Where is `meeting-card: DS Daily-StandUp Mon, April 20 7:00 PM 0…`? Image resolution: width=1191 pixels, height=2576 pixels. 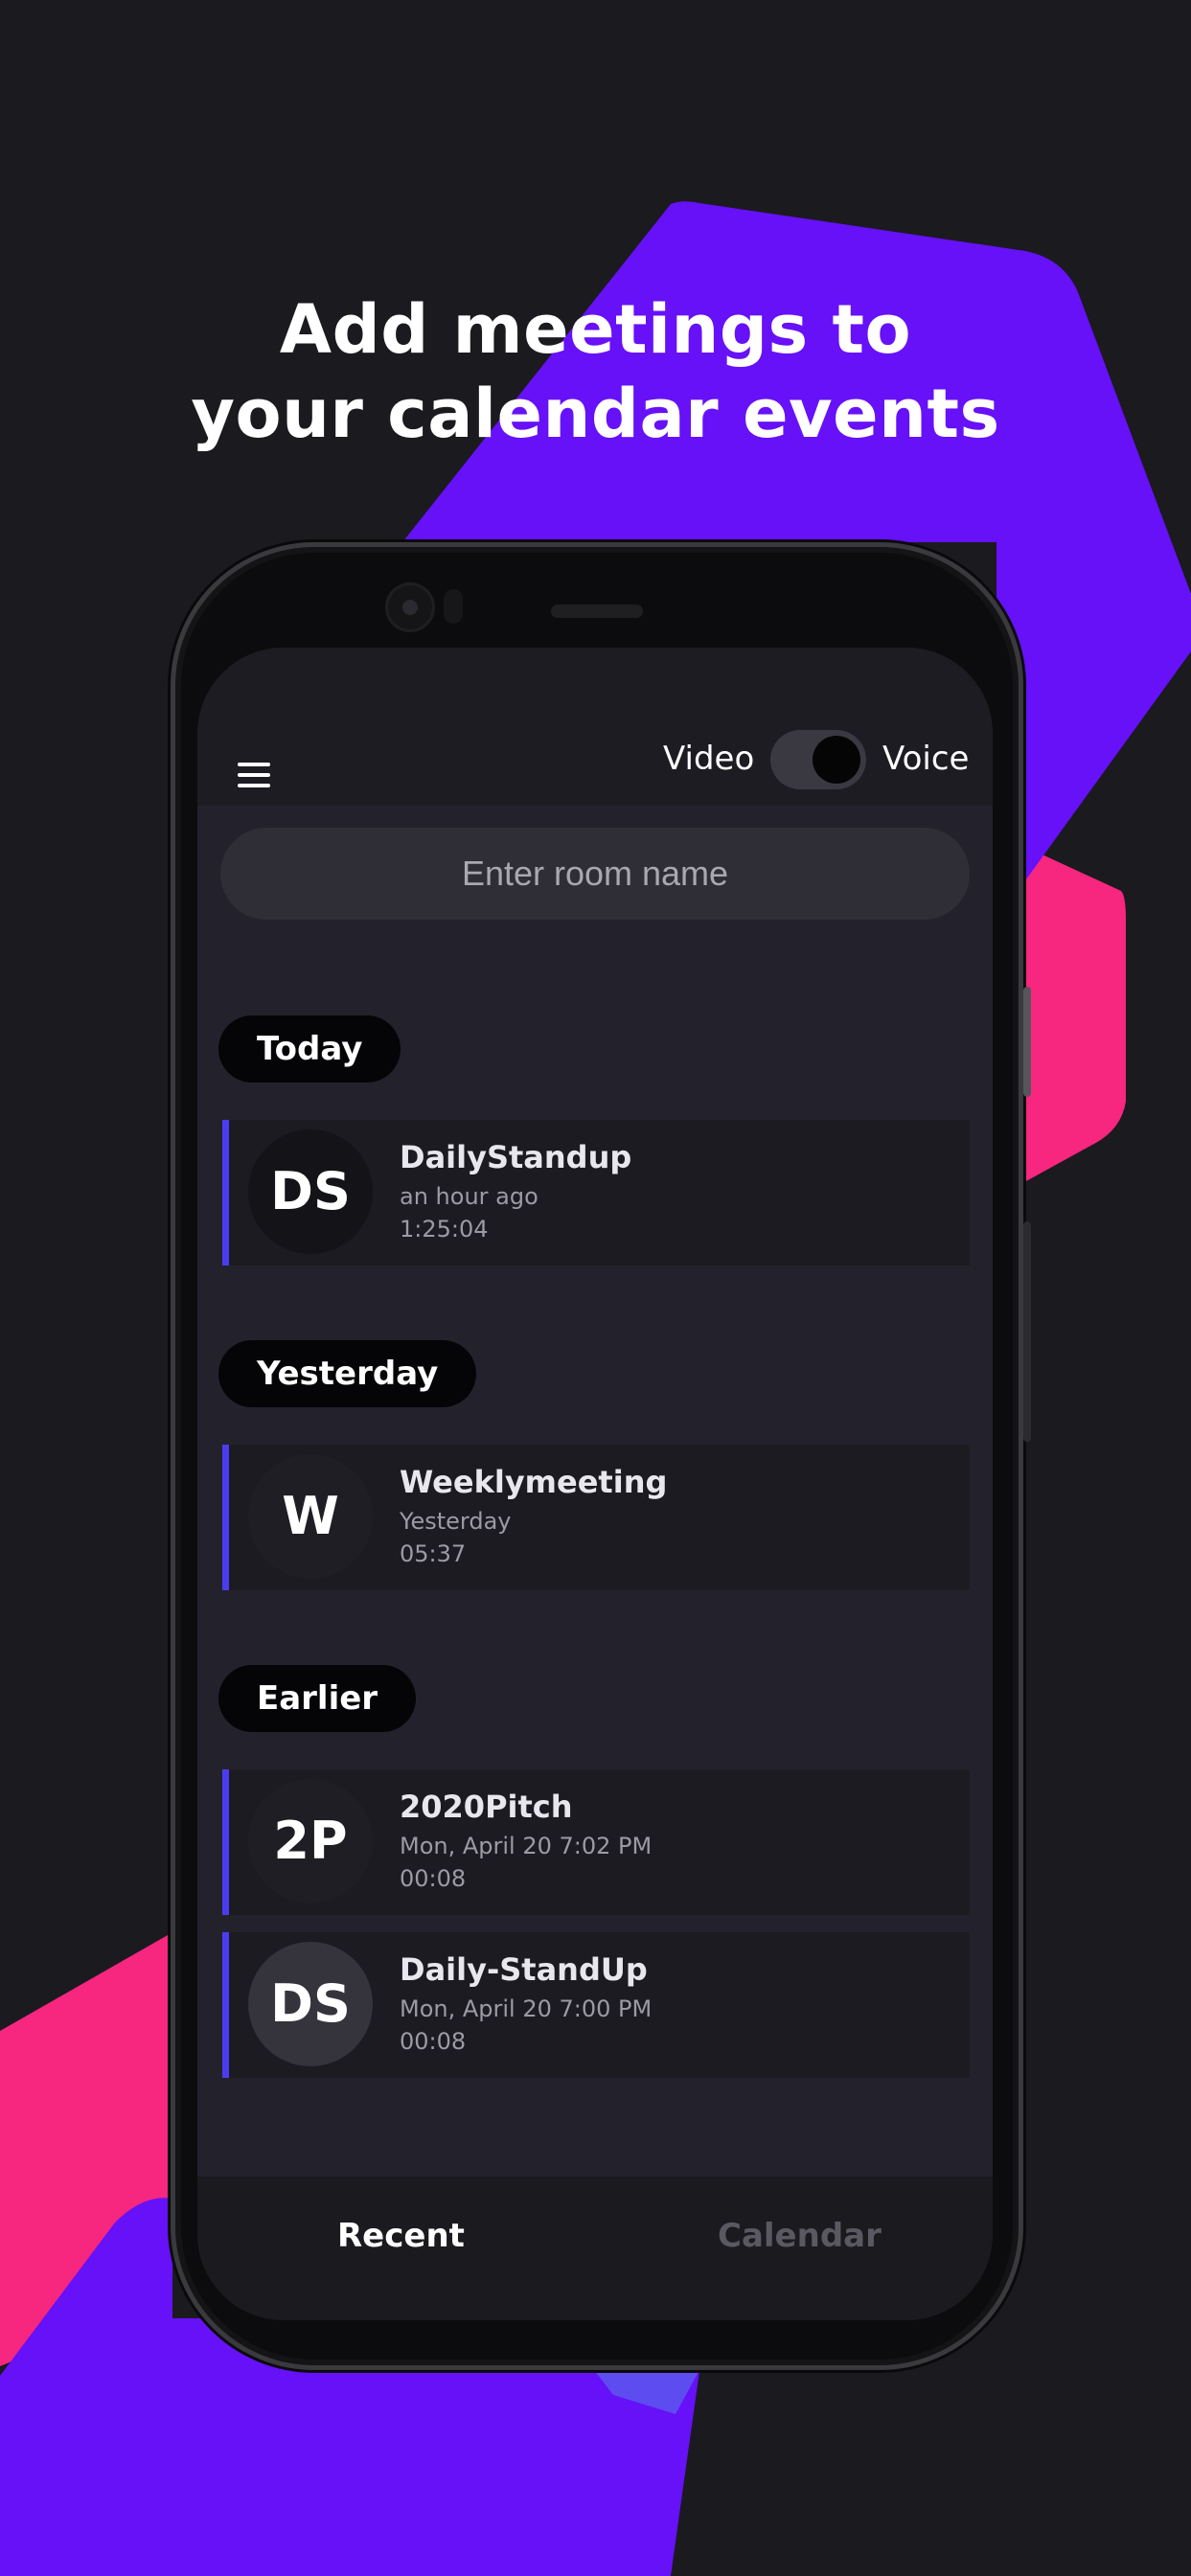 meeting-card: DS Daily-StandUp Mon, April 20 7:00 PM 0… is located at coordinates (596, 2005).